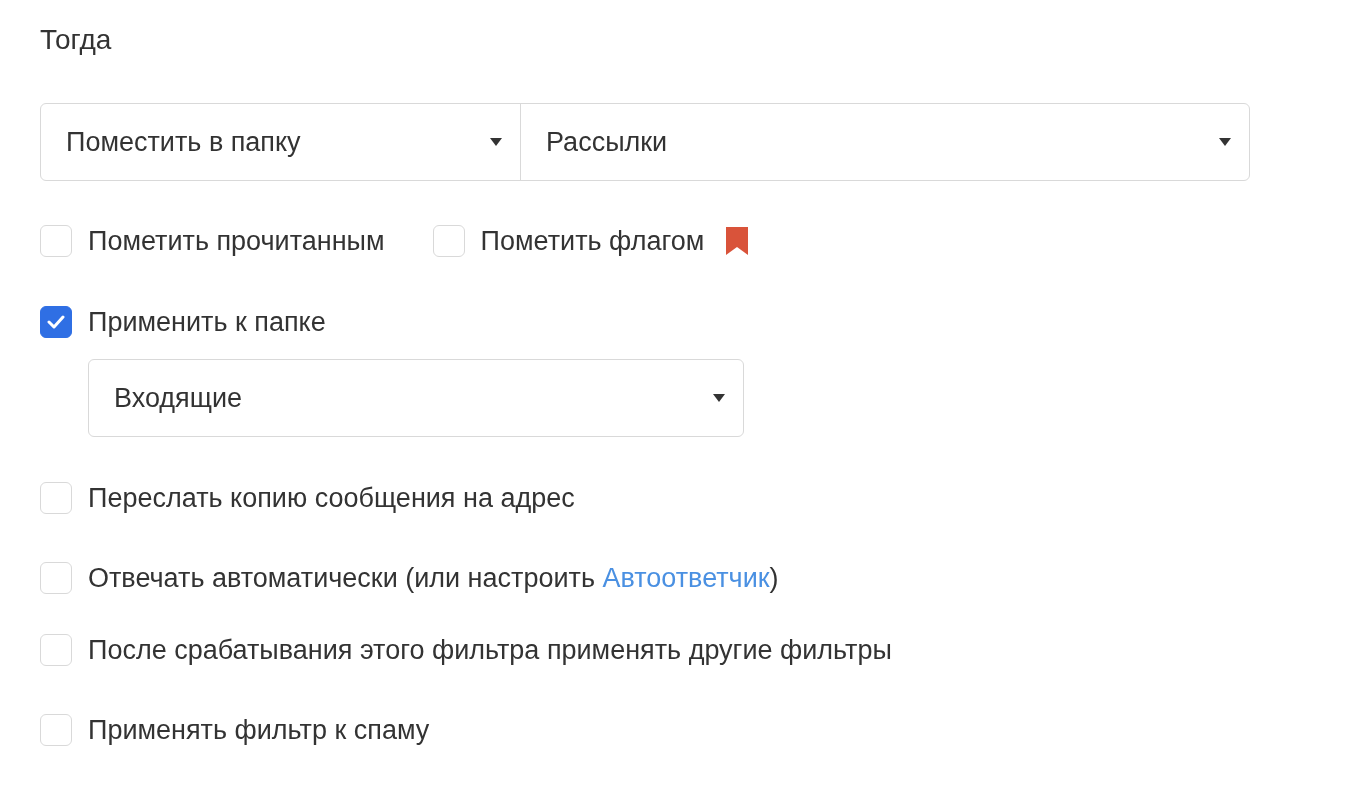  I want to click on checkmark-icon, so click(56, 322).